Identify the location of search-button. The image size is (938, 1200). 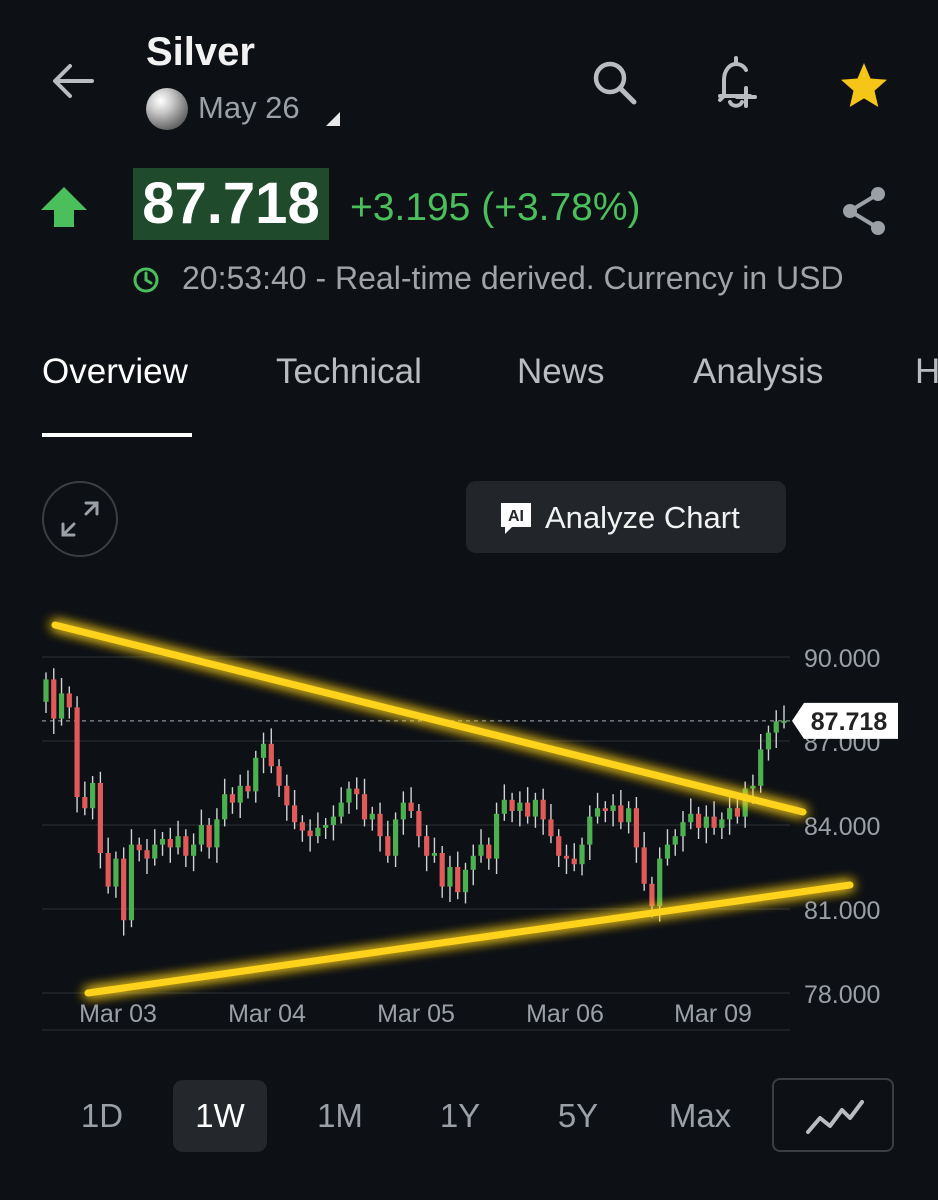
(614, 82).